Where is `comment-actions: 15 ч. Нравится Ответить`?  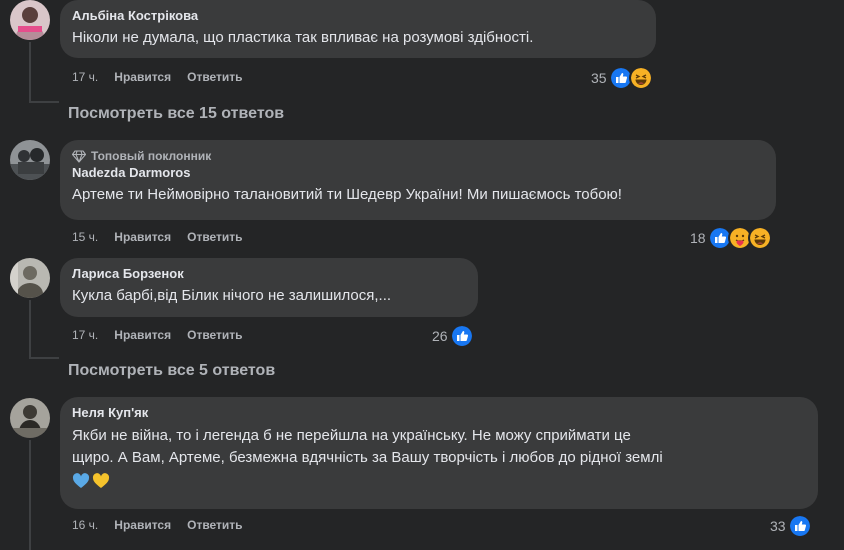
comment-actions: 15 ч. Нравится Ответить is located at coordinates (157, 237).